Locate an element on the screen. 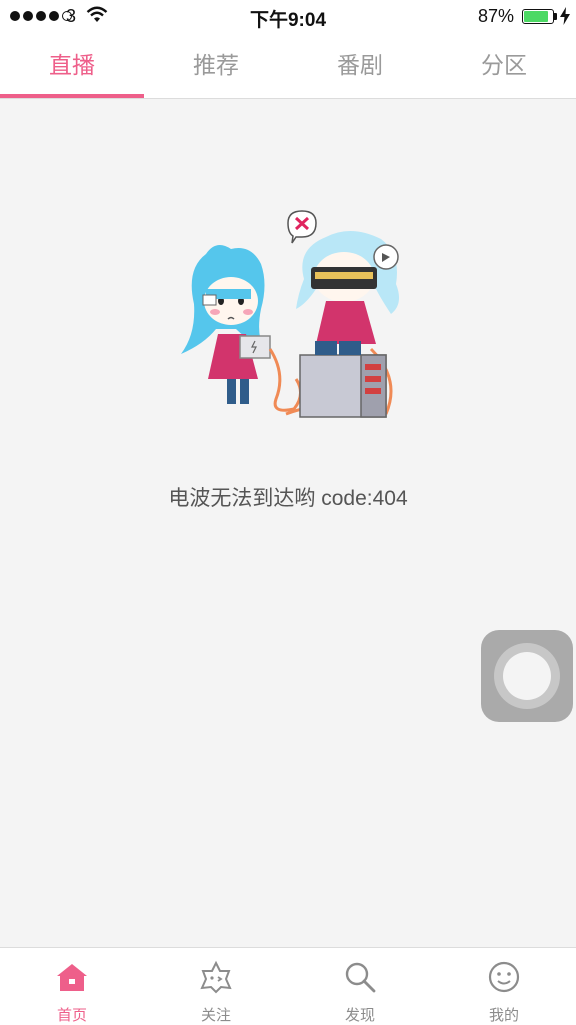  follow-icon is located at coordinates (216, 977).